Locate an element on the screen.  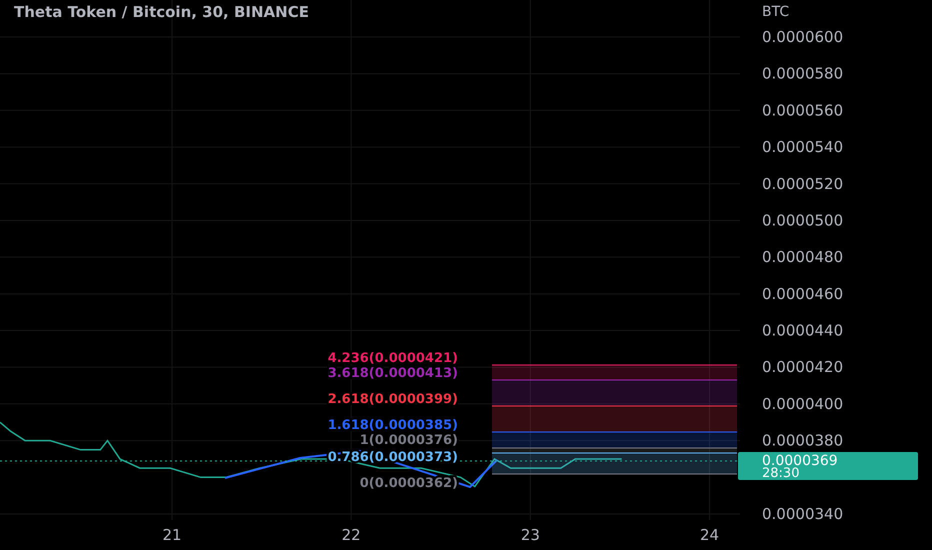
price-axis-label: 0.0000340 is located at coordinates (803, 514).